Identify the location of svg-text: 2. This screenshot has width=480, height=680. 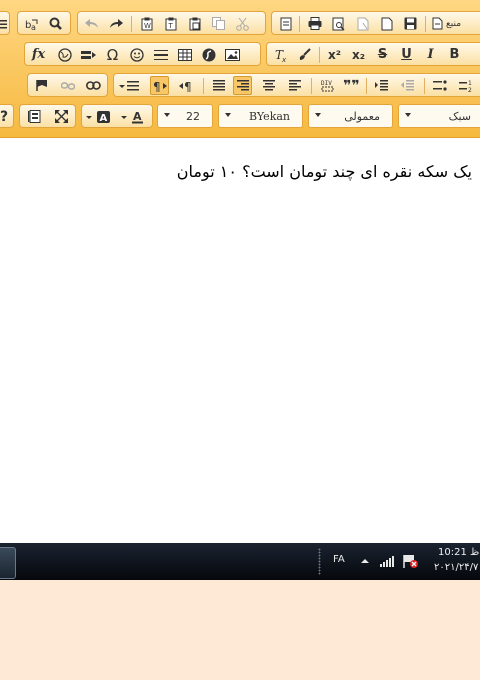
(470, 89).